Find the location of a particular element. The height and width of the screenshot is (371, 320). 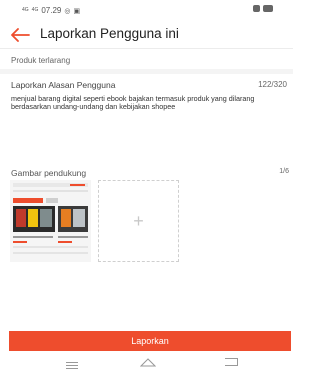

battery-icon is located at coordinates (268, 8).